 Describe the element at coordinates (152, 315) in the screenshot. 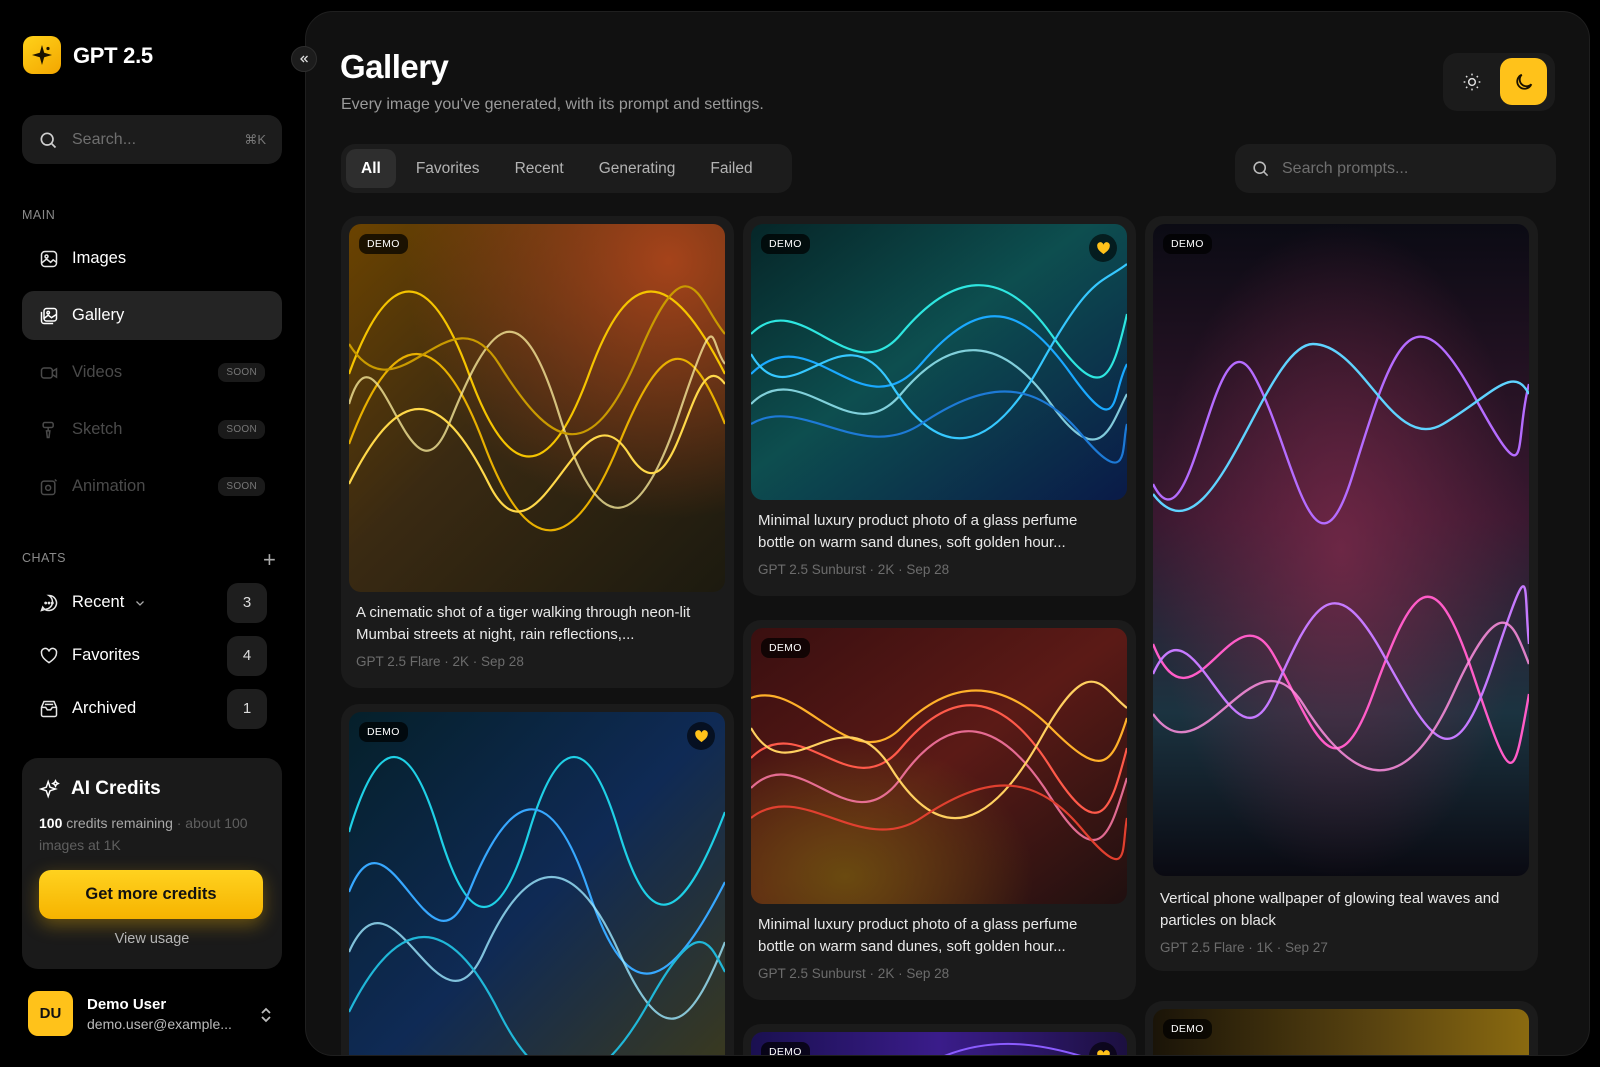

I see `sidebar-item-gallery: Gallery` at that location.